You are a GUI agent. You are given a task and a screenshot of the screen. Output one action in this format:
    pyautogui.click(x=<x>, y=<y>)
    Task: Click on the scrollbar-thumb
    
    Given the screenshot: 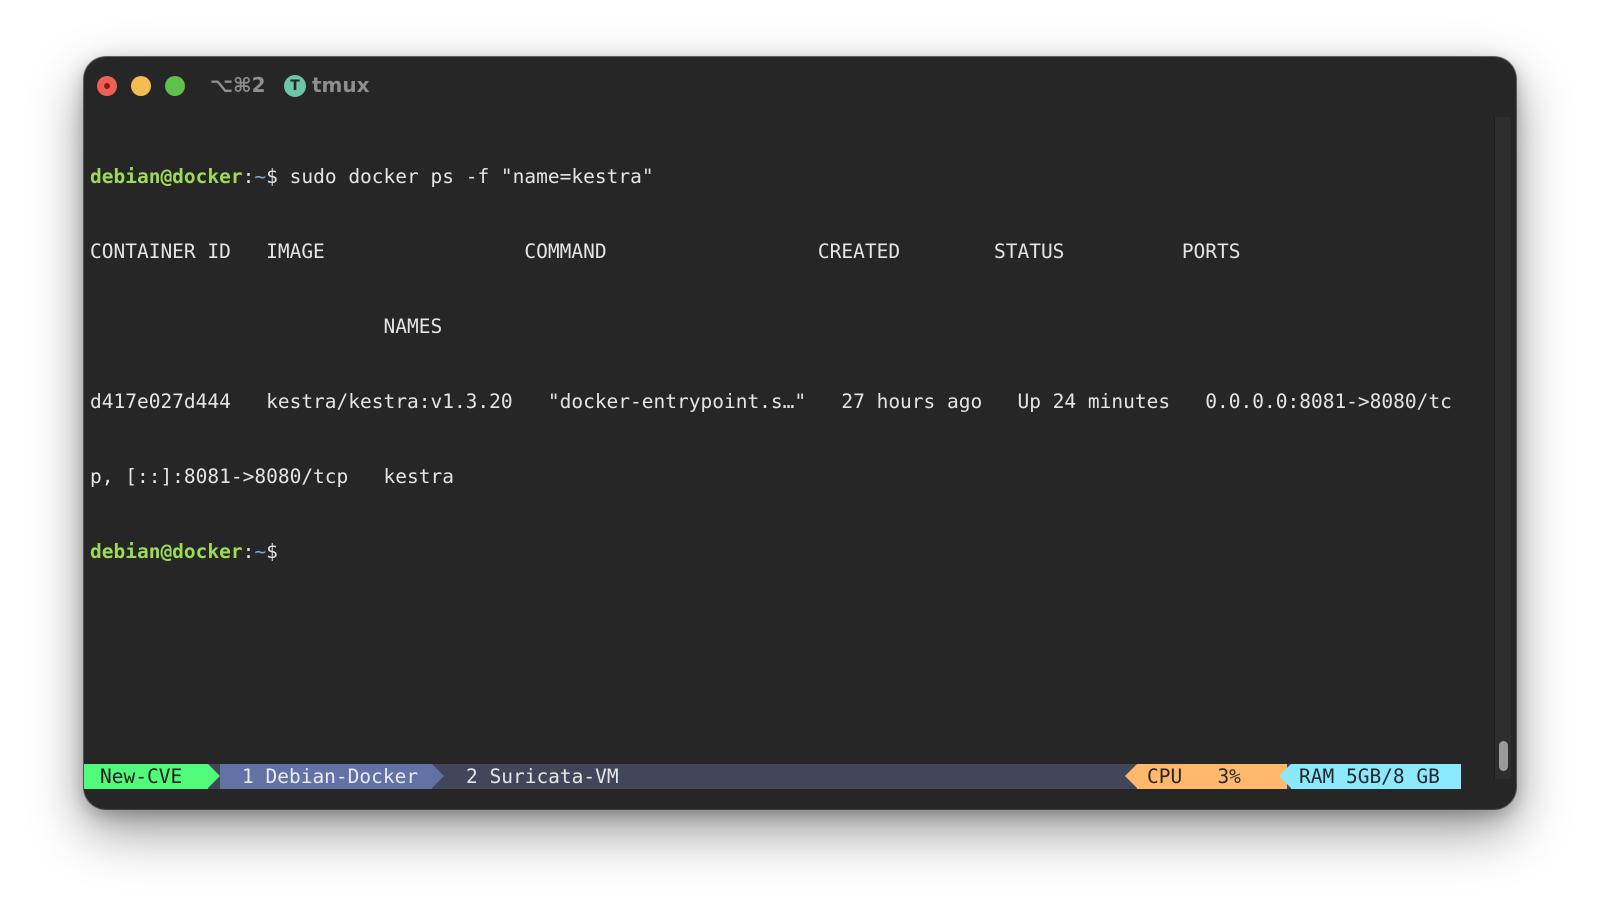 What is the action you would take?
    pyautogui.click(x=1503, y=756)
    